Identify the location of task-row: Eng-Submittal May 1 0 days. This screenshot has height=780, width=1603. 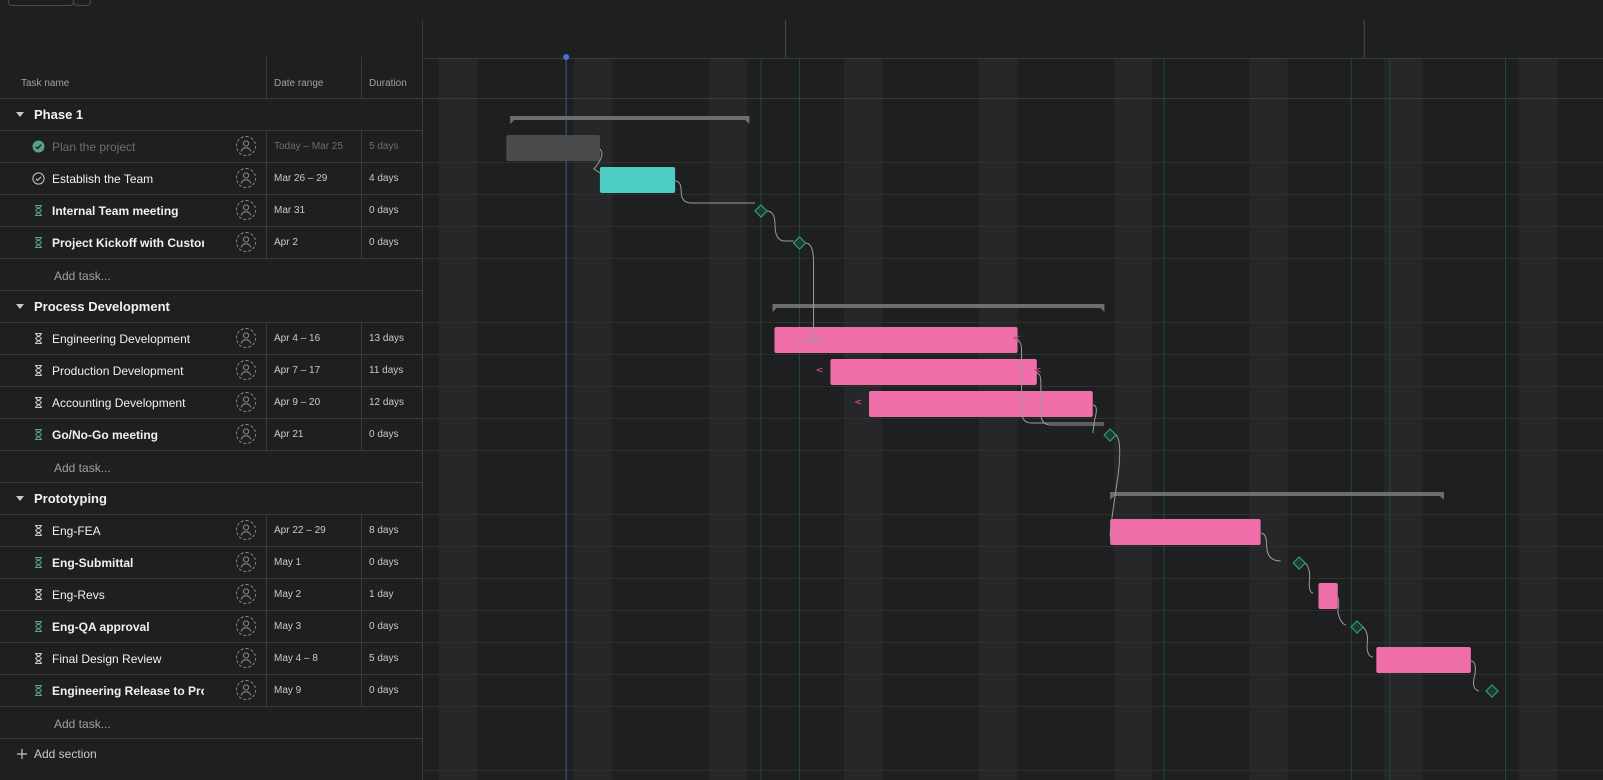
(211, 563).